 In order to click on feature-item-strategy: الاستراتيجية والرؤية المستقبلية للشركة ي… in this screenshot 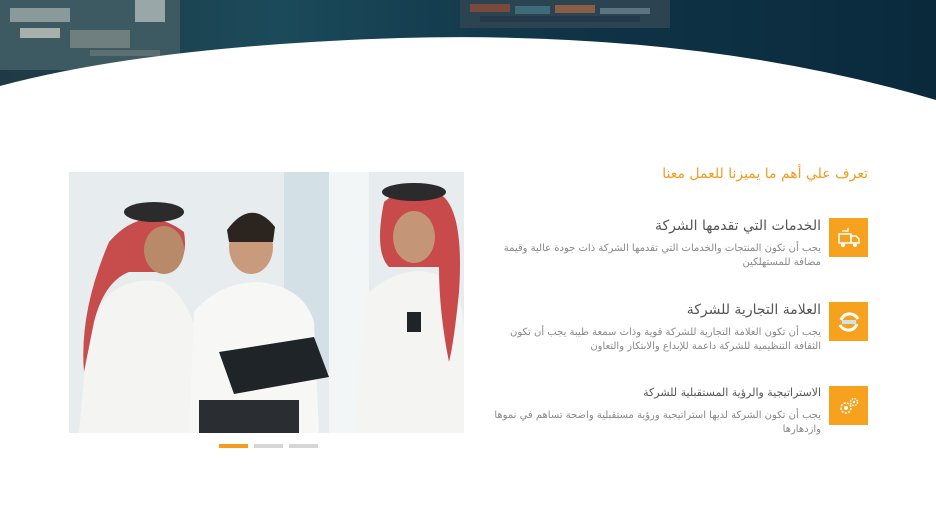, I will do `click(678, 414)`.